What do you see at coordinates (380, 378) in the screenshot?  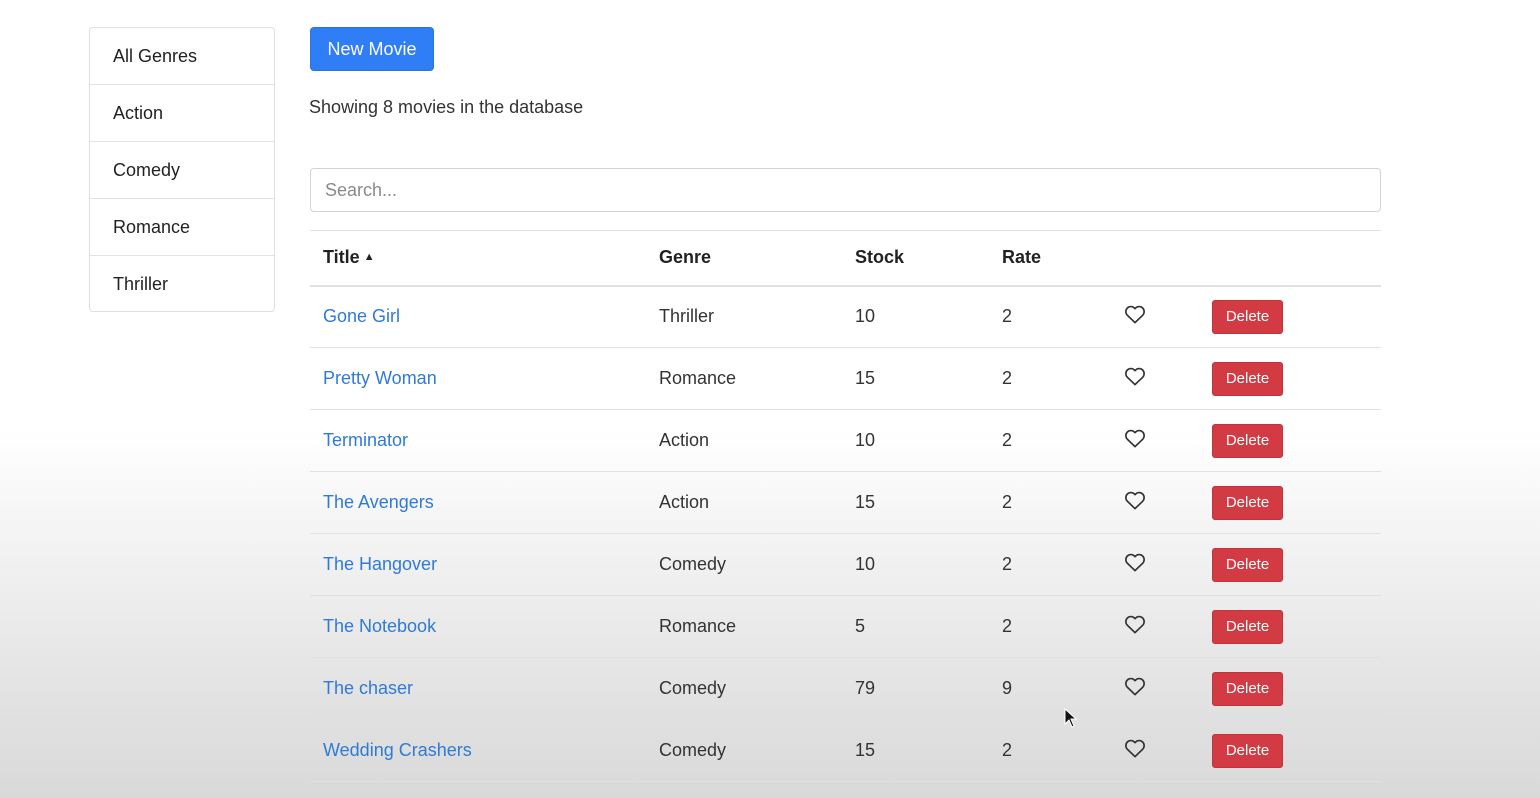 I see `movie-title-link: Pretty Woman` at bounding box center [380, 378].